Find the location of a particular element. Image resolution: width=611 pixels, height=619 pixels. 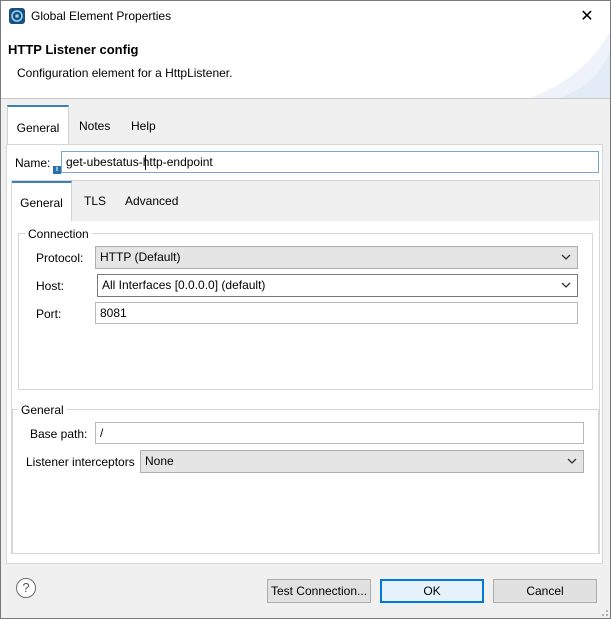

host-combo: All Interfaces [0.0.0.0] (default) is located at coordinates (337, 285).